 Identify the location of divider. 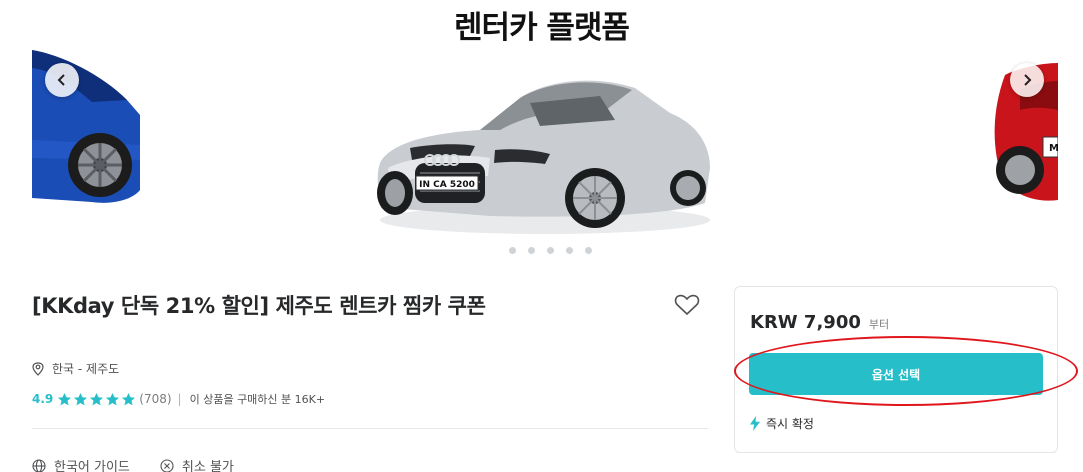
(370, 428).